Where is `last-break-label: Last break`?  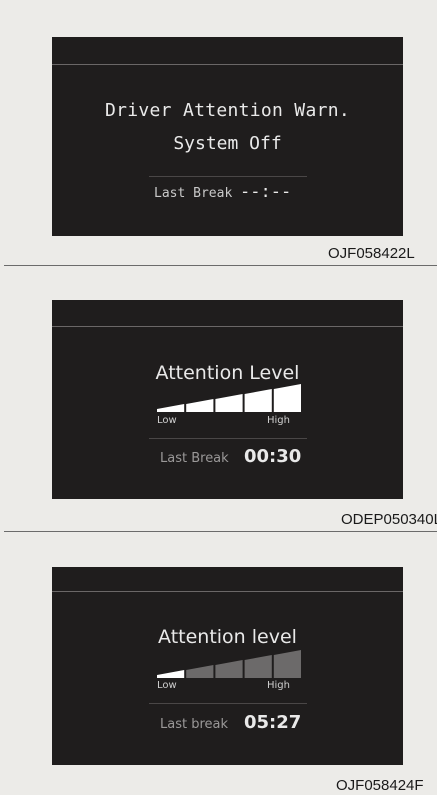 last-break-label: Last break is located at coordinates (194, 724).